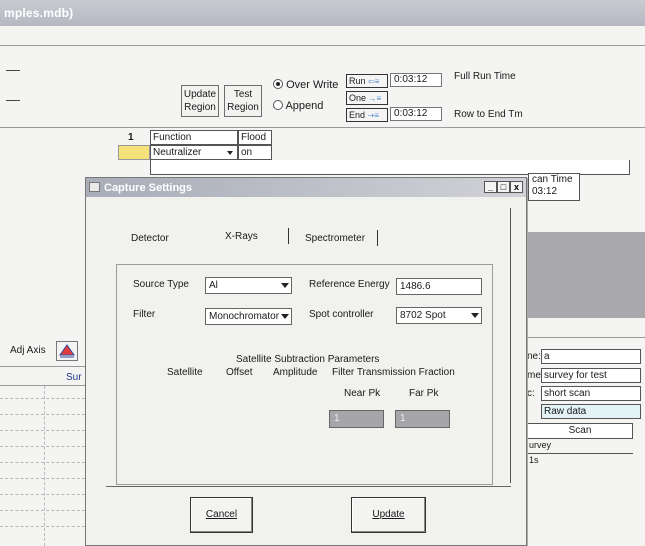 The image size is (645, 546). I want to click on tab-xrays: X-Rays, so click(241, 236).